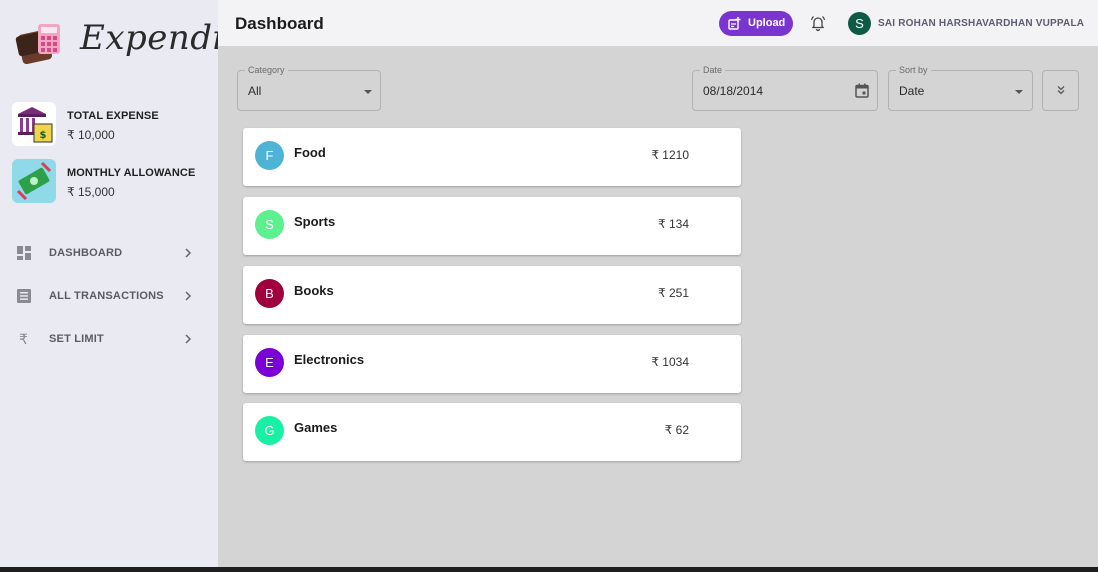 This screenshot has width=1098, height=572. What do you see at coordinates (24, 253) in the screenshot?
I see `dashboard-icon` at bounding box center [24, 253].